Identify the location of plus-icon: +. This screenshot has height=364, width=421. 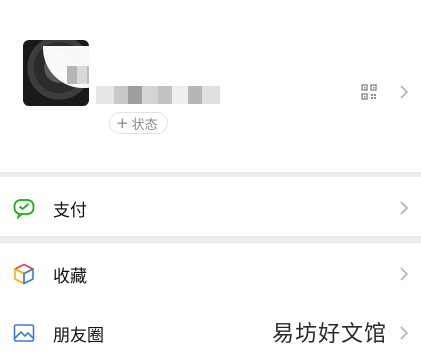
(122, 122).